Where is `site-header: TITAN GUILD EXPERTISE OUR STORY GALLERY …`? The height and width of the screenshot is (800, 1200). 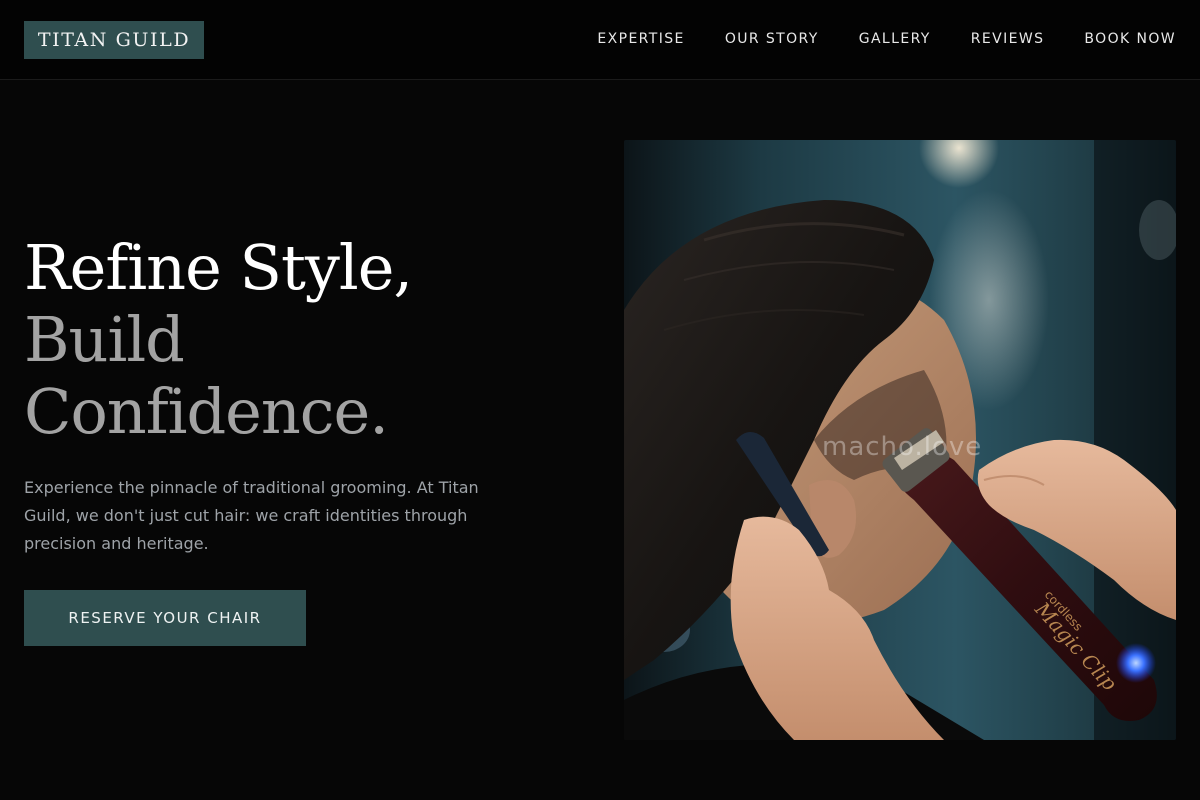
site-header: TITAN GUILD EXPERTISE OUR STORY GALLERY … is located at coordinates (600, 40).